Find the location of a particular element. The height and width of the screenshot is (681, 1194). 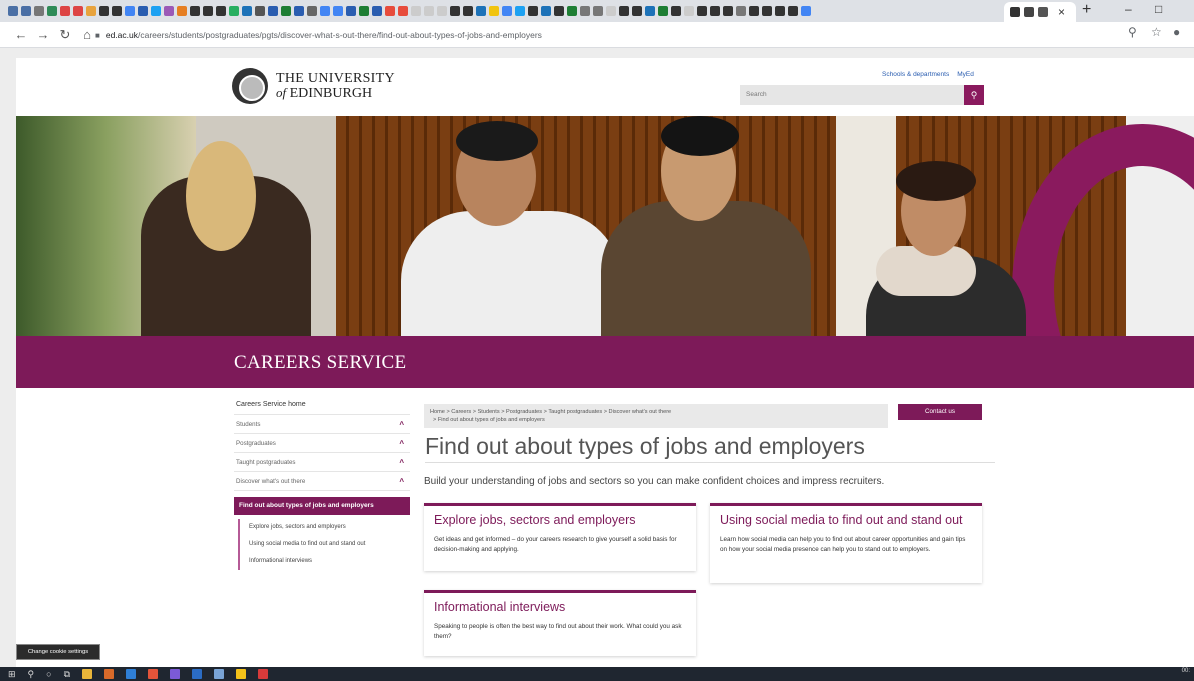

windows-start-icon: ⊞ is located at coordinates (12, 674).